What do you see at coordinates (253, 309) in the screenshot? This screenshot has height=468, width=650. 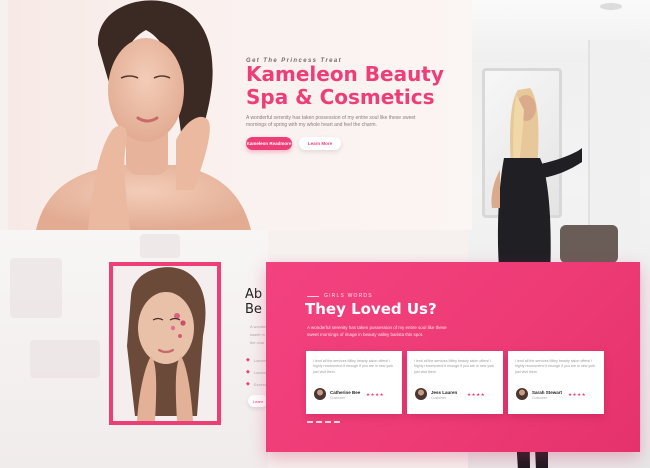 I see `about-title-line-2: Be` at bounding box center [253, 309].